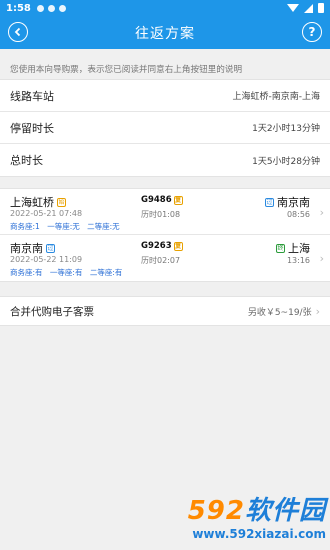 The height and width of the screenshot is (550, 330). What do you see at coordinates (26, 160) in the screenshot?
I see `total-label: 总时长` at bounding box center [26, 160].